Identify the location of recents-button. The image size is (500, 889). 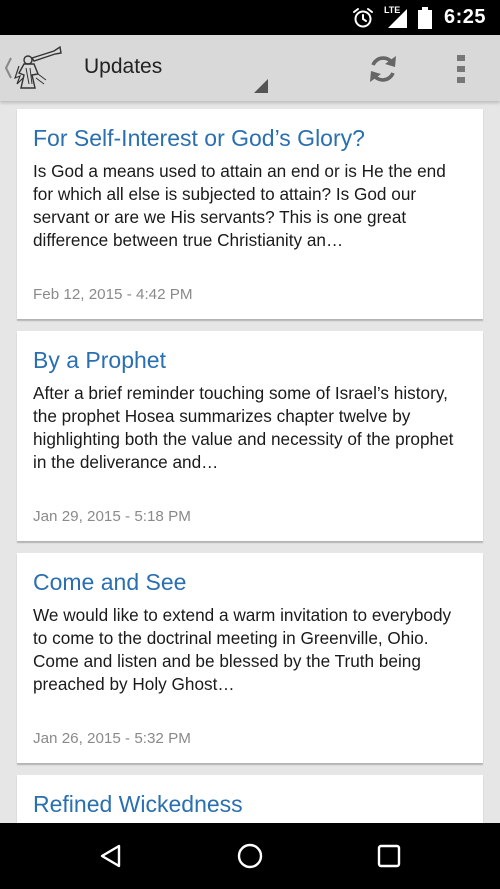
(389, 856).